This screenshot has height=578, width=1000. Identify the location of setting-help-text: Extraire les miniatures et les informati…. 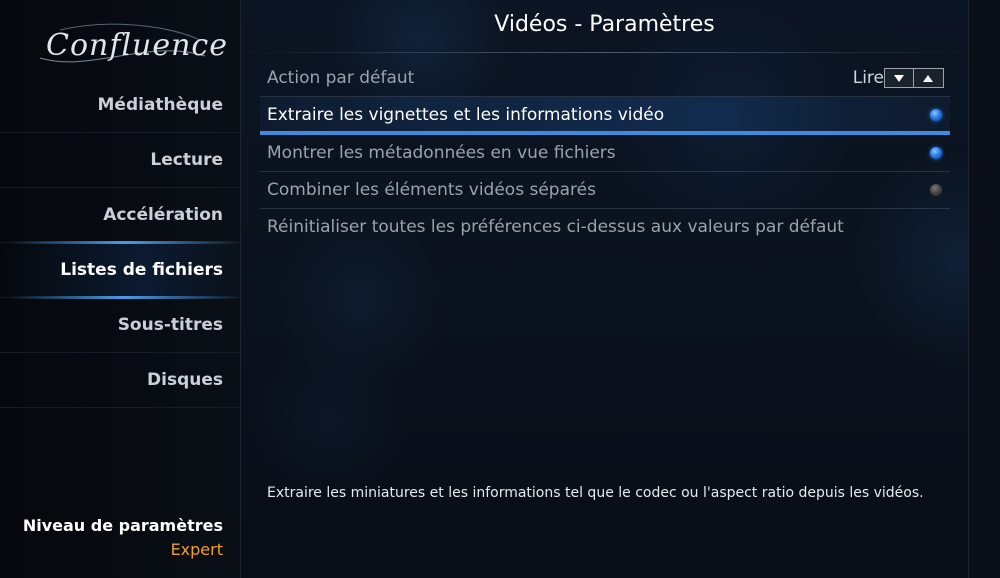
(595, 493).